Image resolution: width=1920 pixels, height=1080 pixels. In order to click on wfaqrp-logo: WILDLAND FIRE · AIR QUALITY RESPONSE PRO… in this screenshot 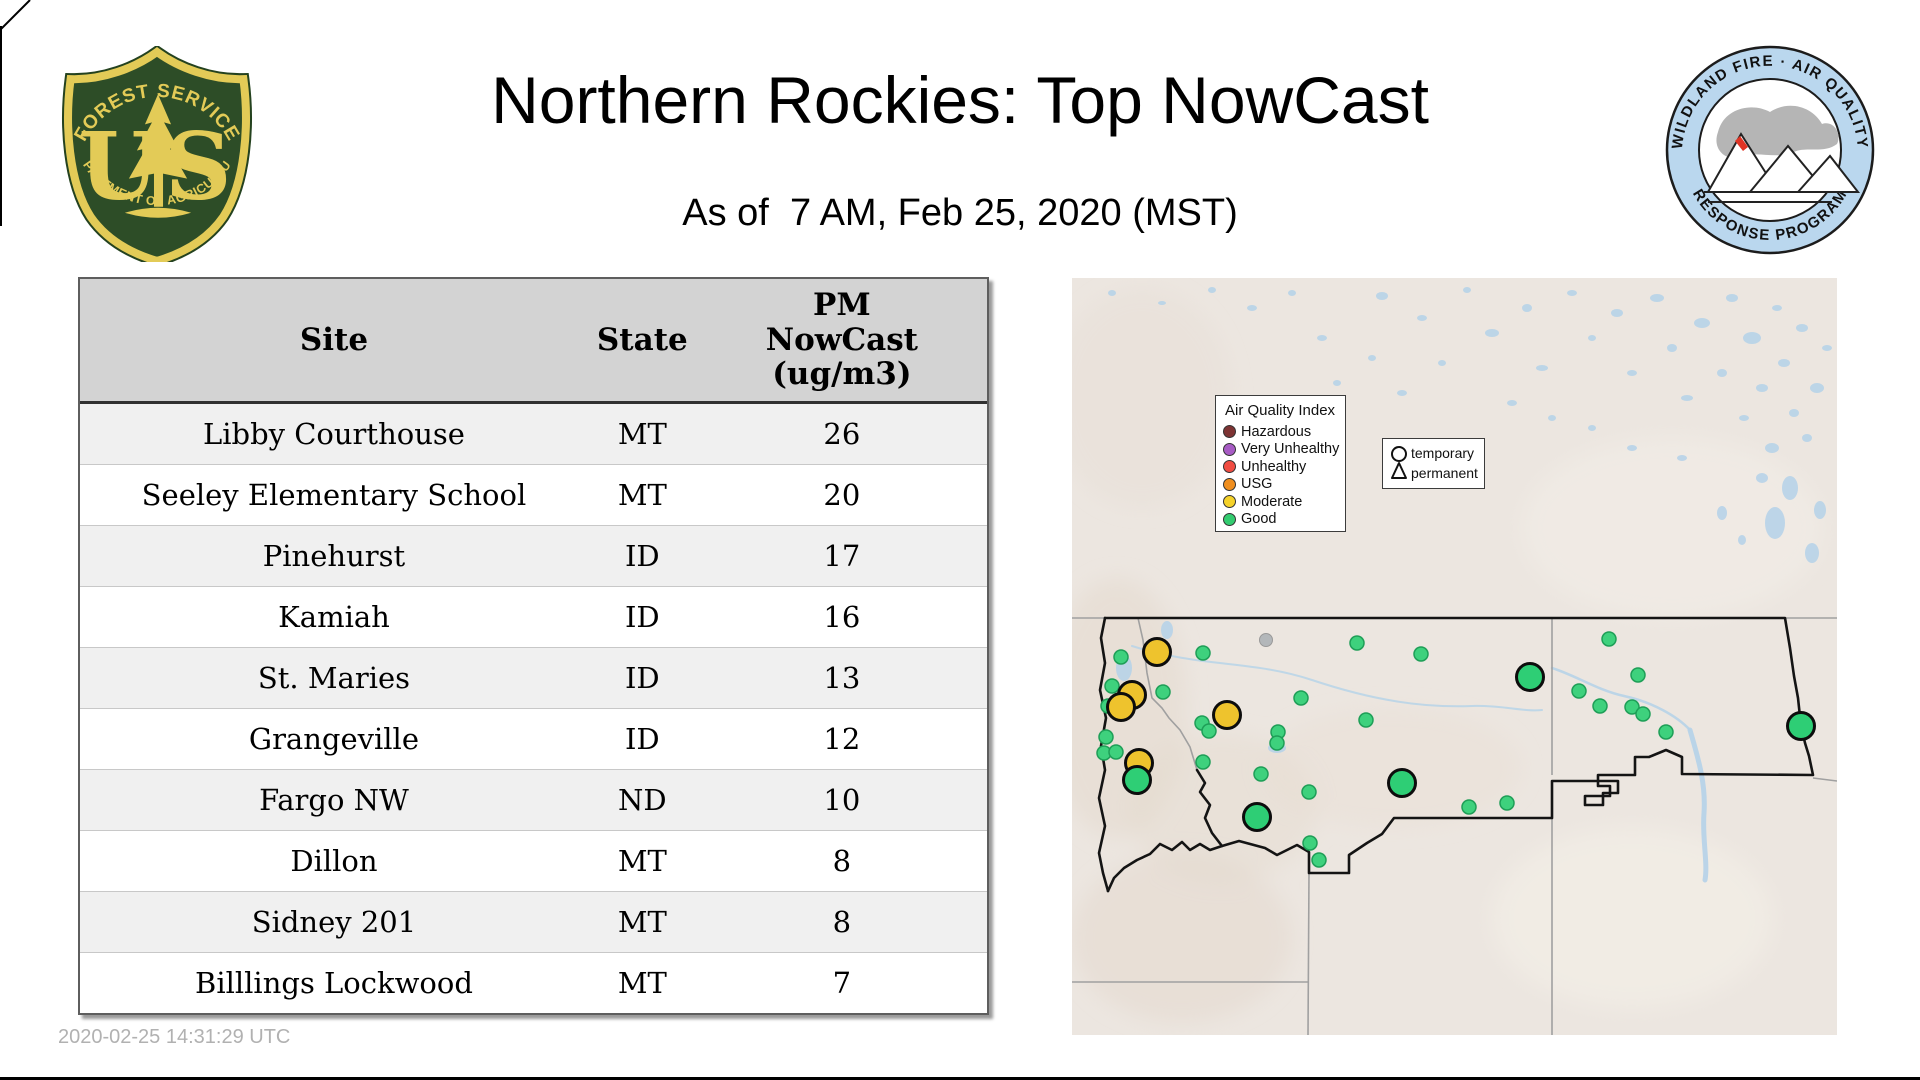, I will do `click(1770, 150)`.